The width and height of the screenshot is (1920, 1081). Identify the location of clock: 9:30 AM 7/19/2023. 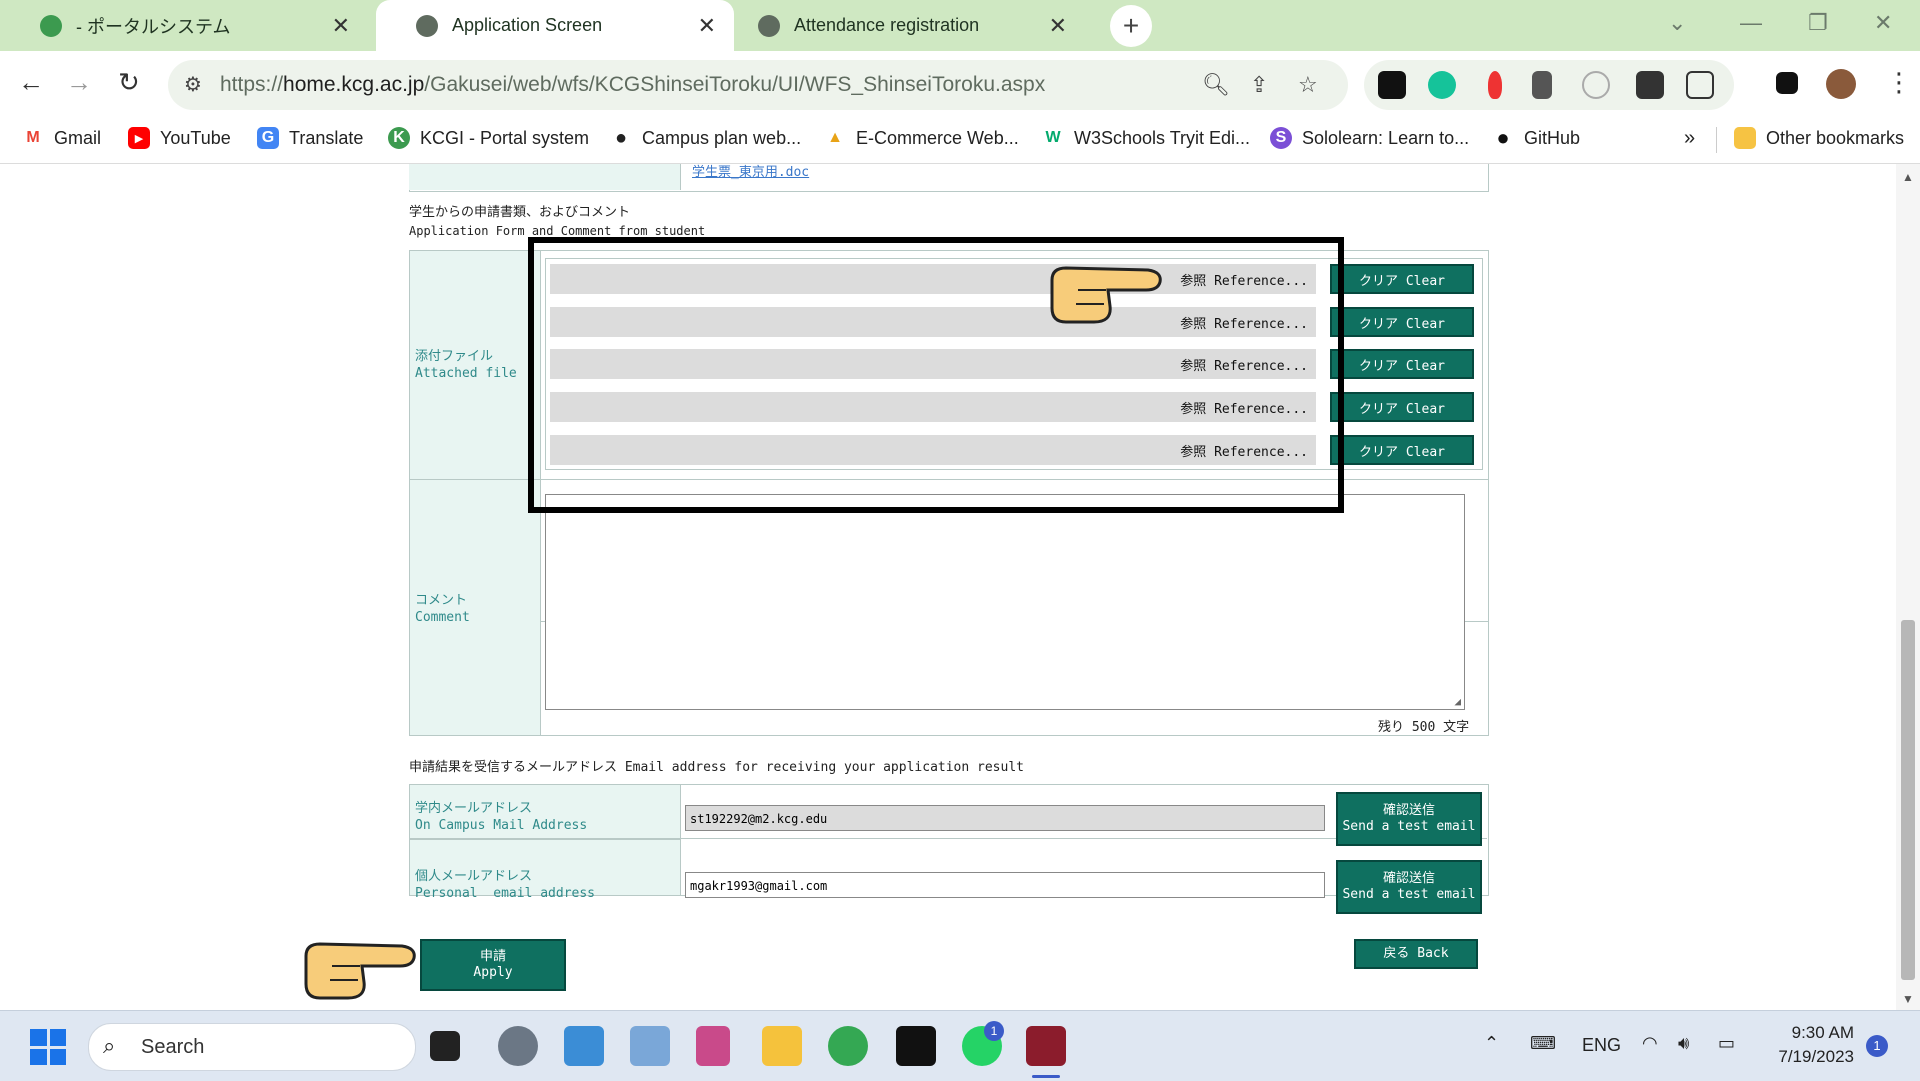
(1810, 1045).